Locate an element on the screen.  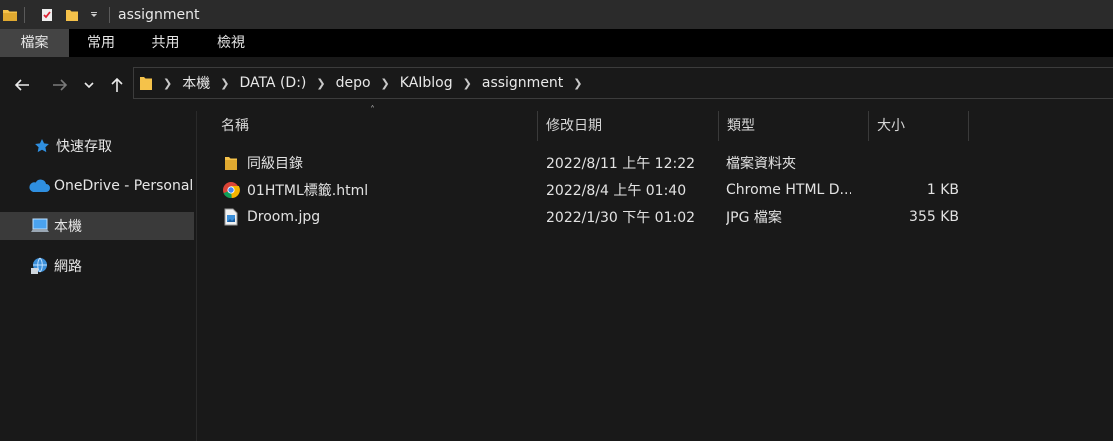
sidebar-item-label: 快速存取 is located at coordinates (84, 147).